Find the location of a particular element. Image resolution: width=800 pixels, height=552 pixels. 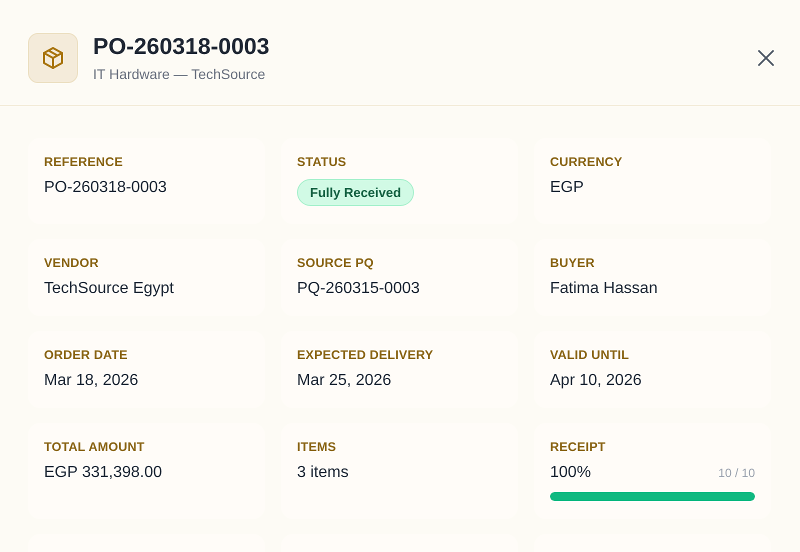

field-value: Mar 18, 2026 is located at coordinates (92, 381).